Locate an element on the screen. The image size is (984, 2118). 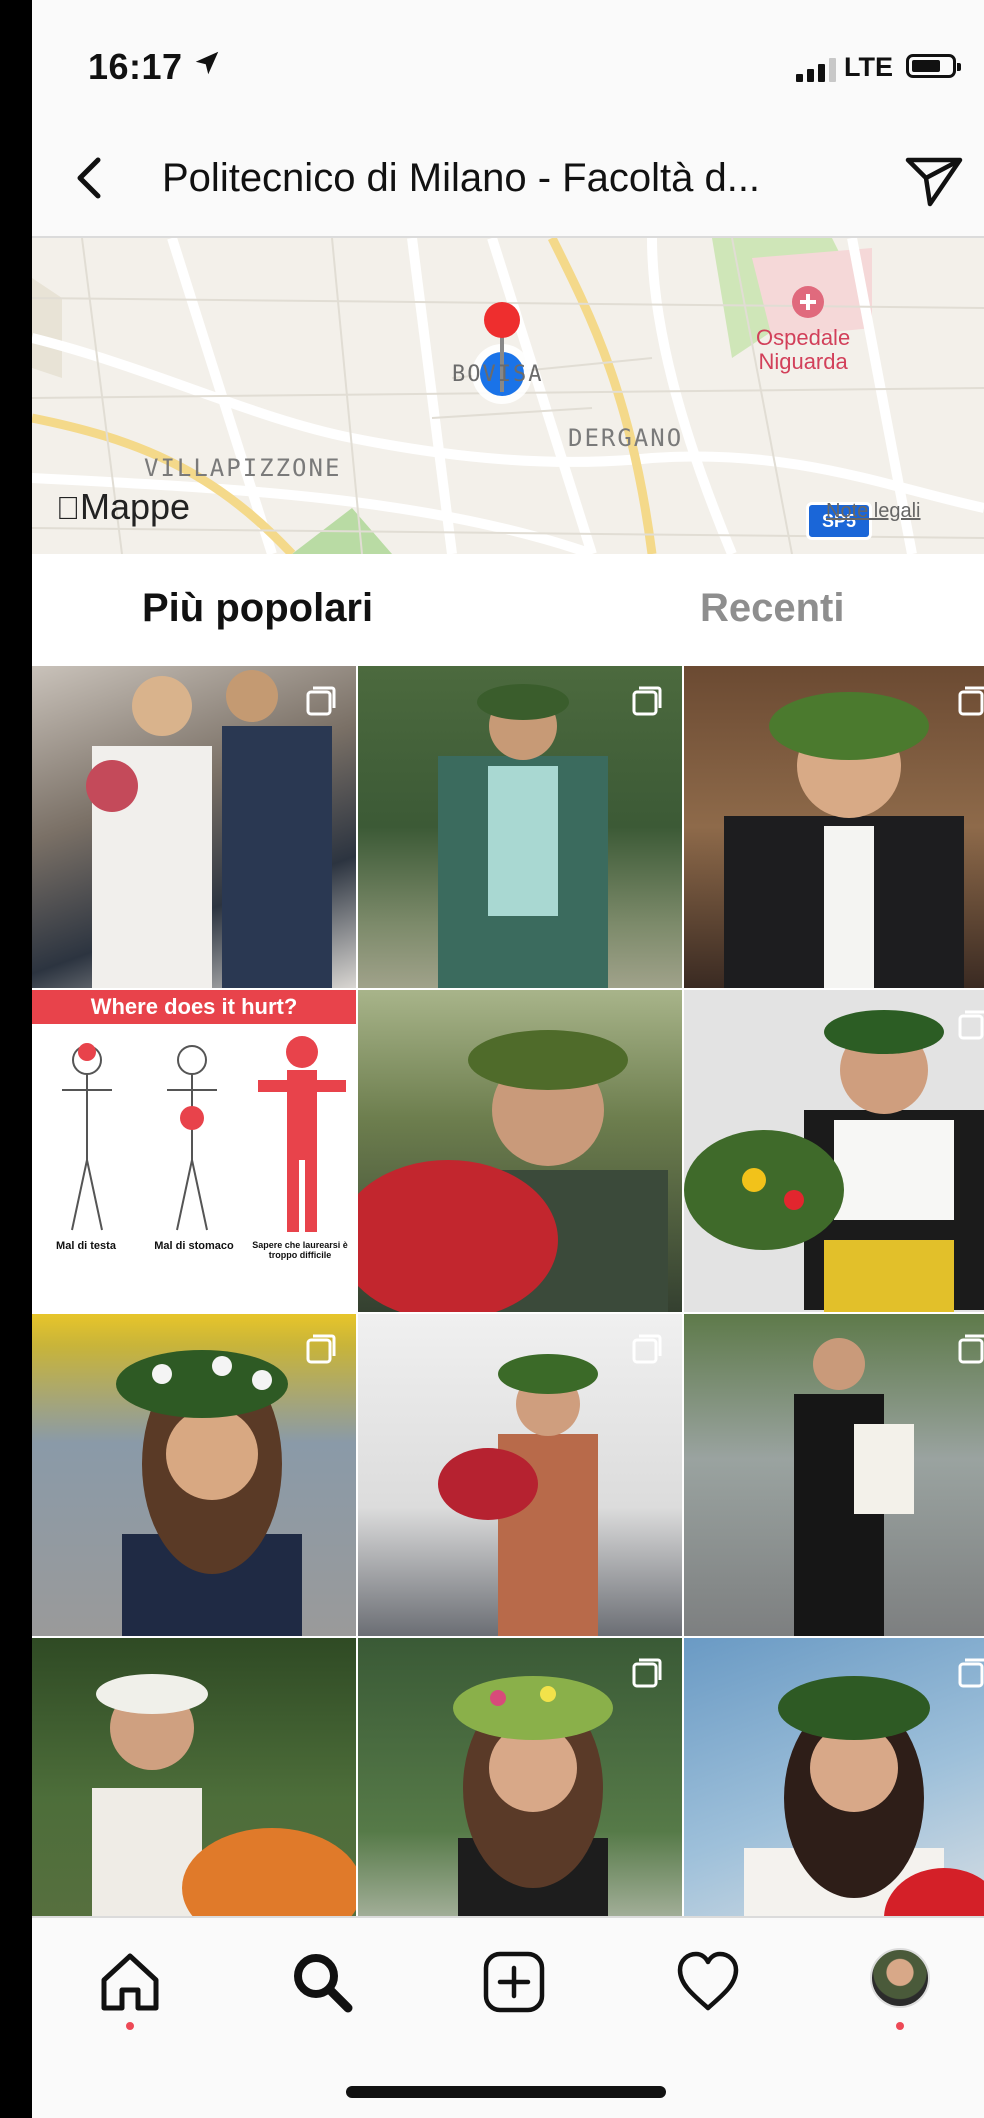
photo-graduate-mural is located at coordinates (864, 1796).